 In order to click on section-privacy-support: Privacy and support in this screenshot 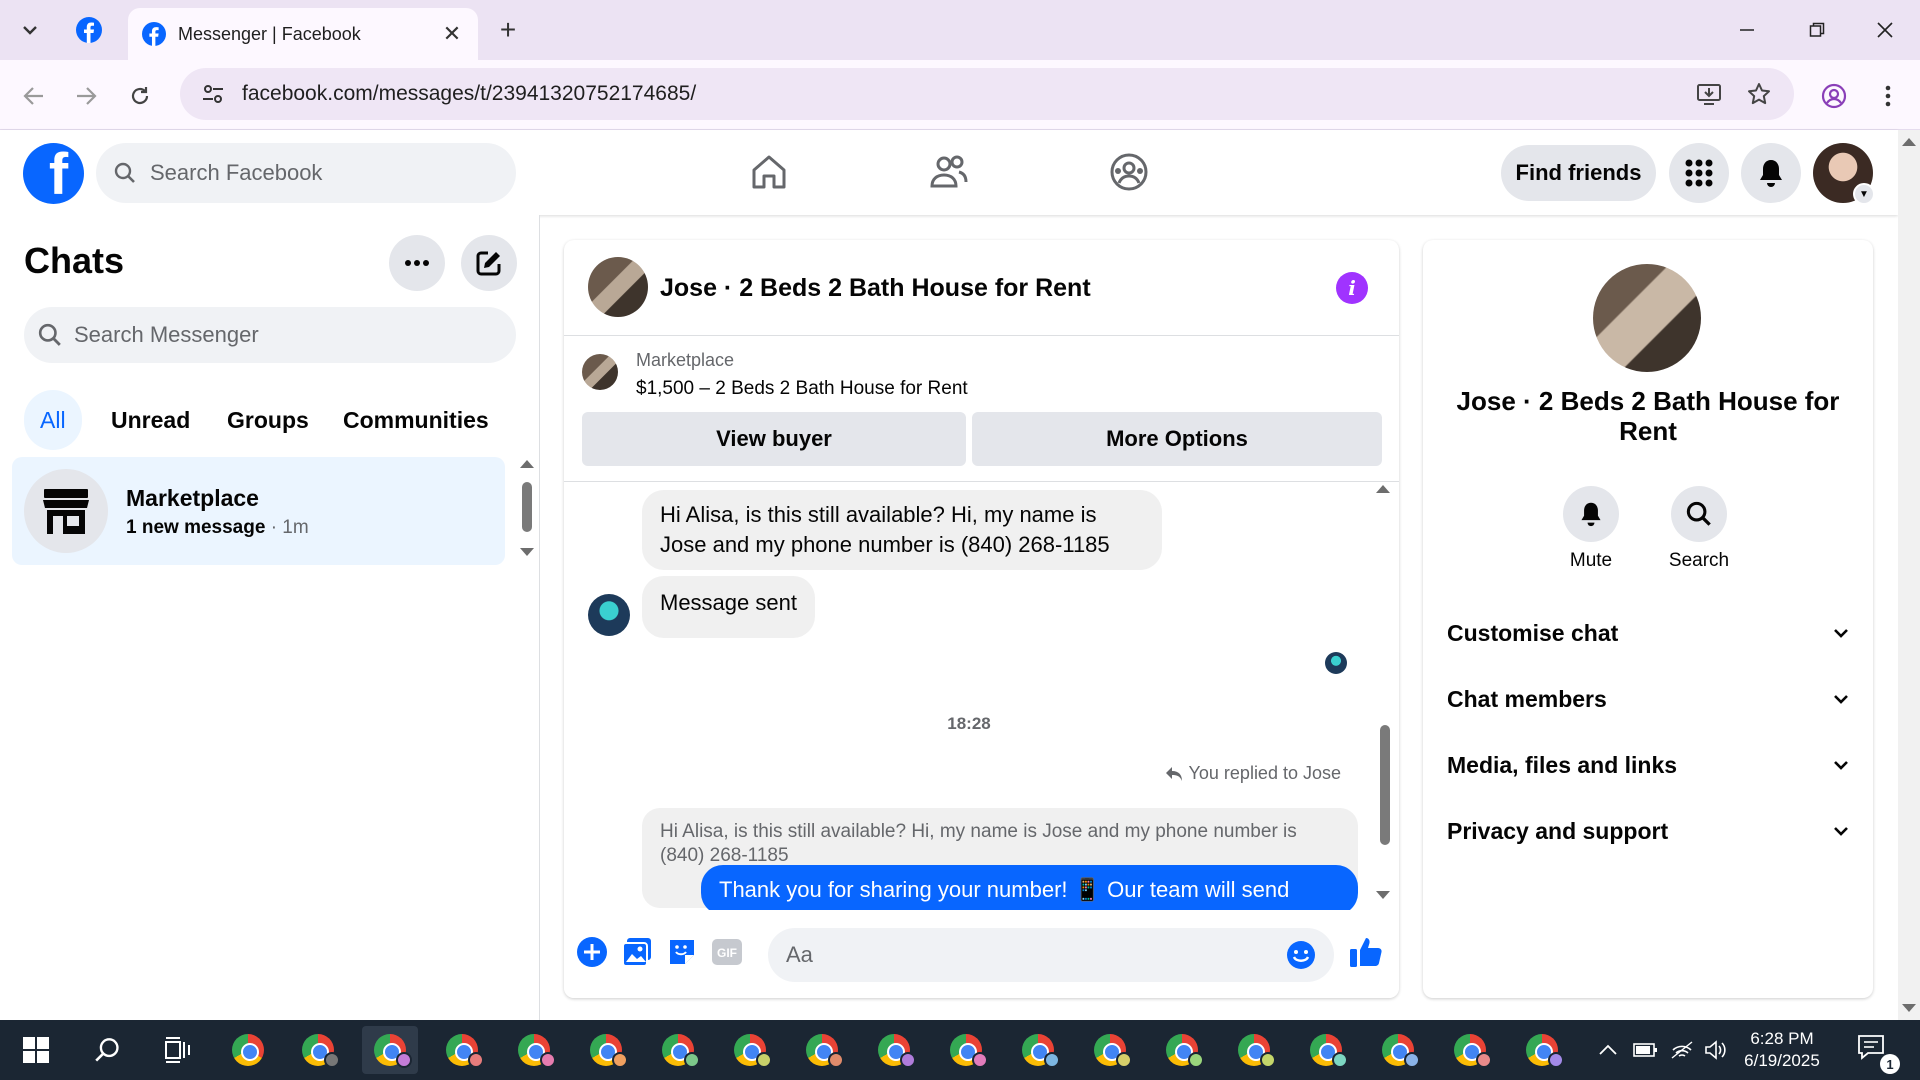, I will do `click(1648, 831)`.